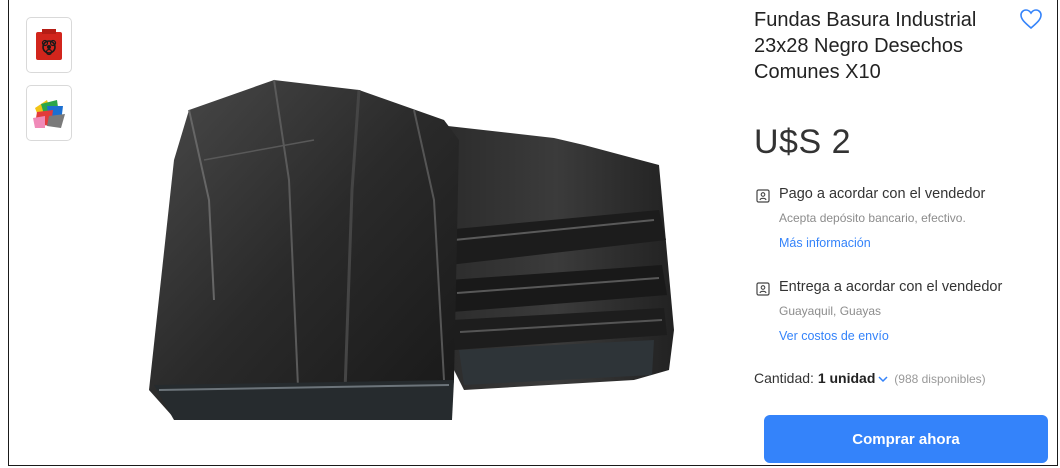  I want to click on thumbnail-colored-bags, so click(49, 113).